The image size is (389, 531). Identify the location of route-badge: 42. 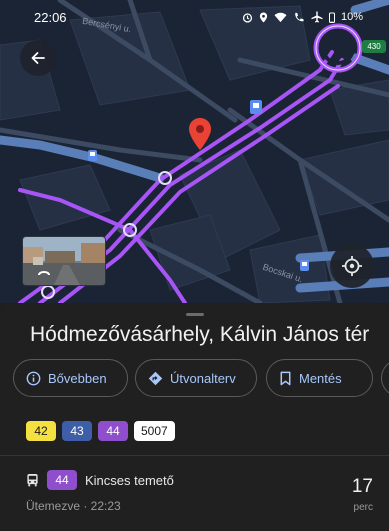
(41, 431).